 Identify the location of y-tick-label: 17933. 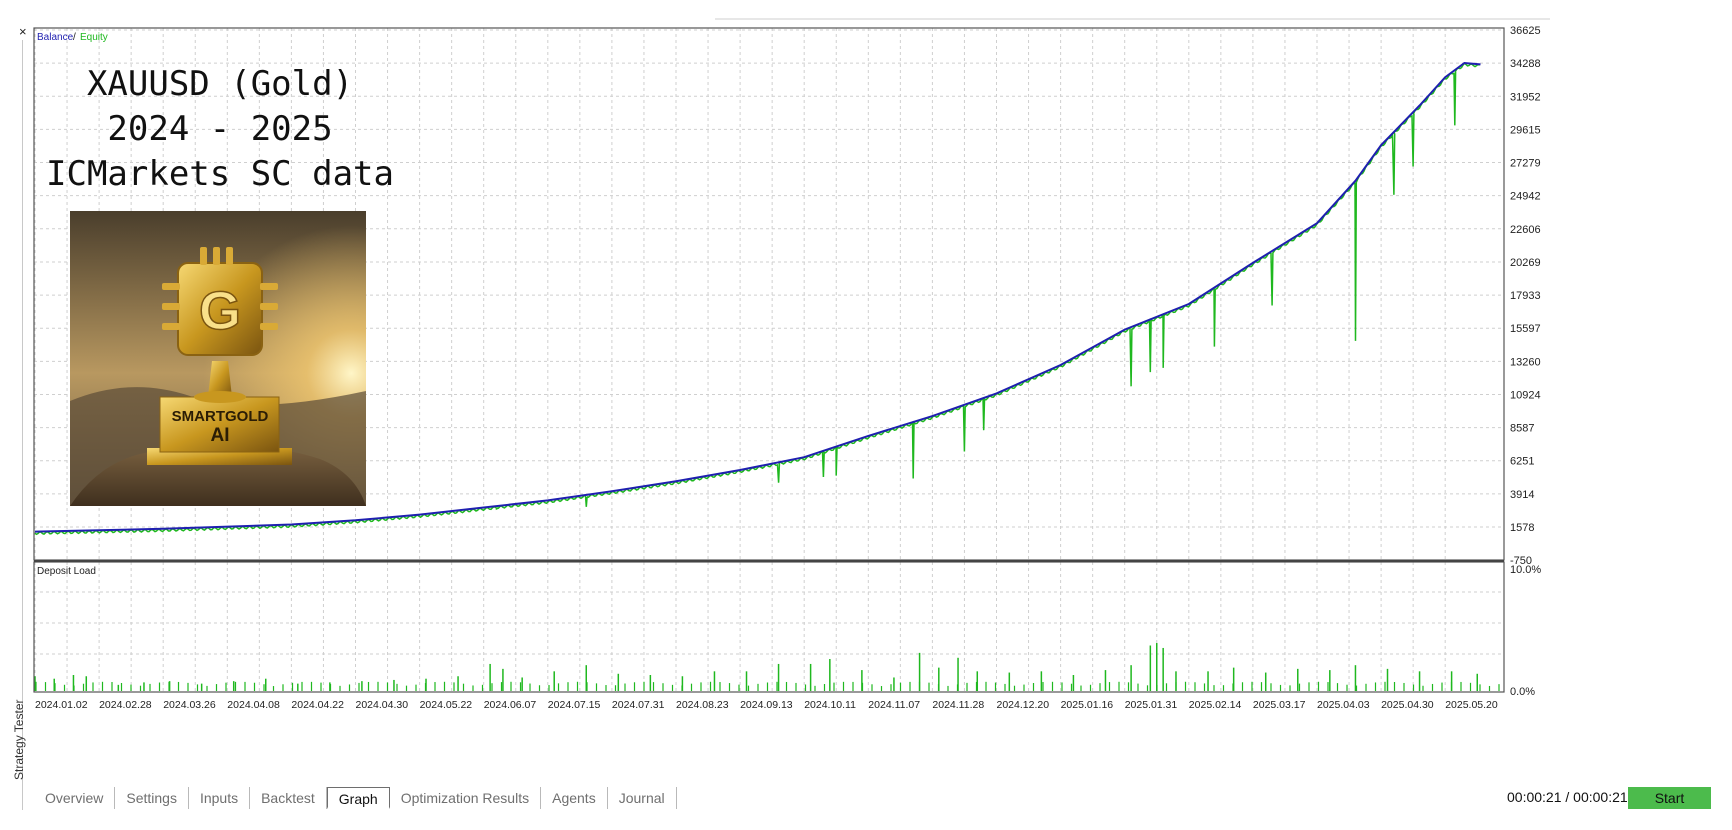
(1525, 296).